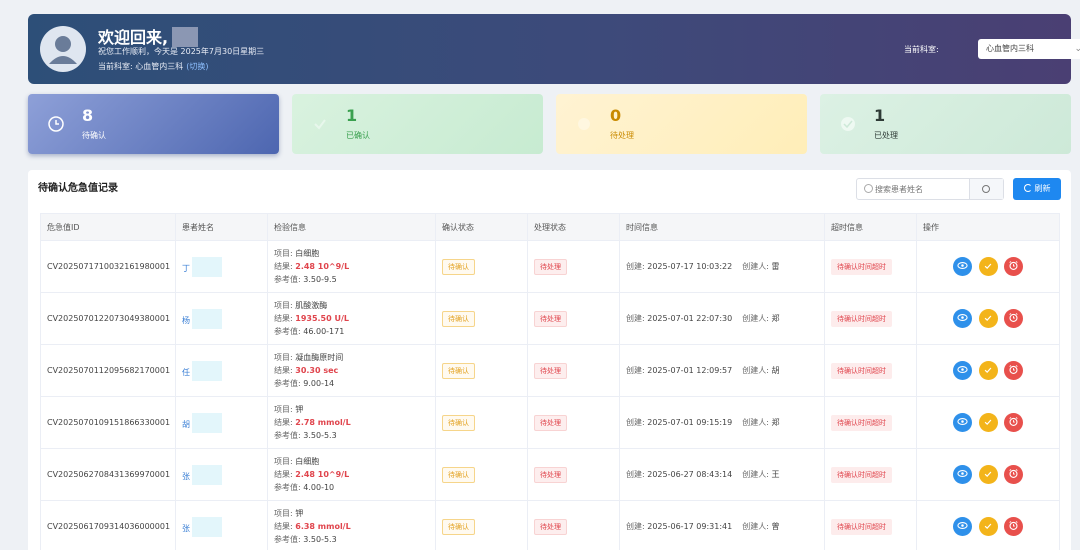 This screenshot has width=1080, height=550. Describe the element at coordinates (78, 188) in the screenshot. I see `panel-title: 待确认危急值记录` at that location.